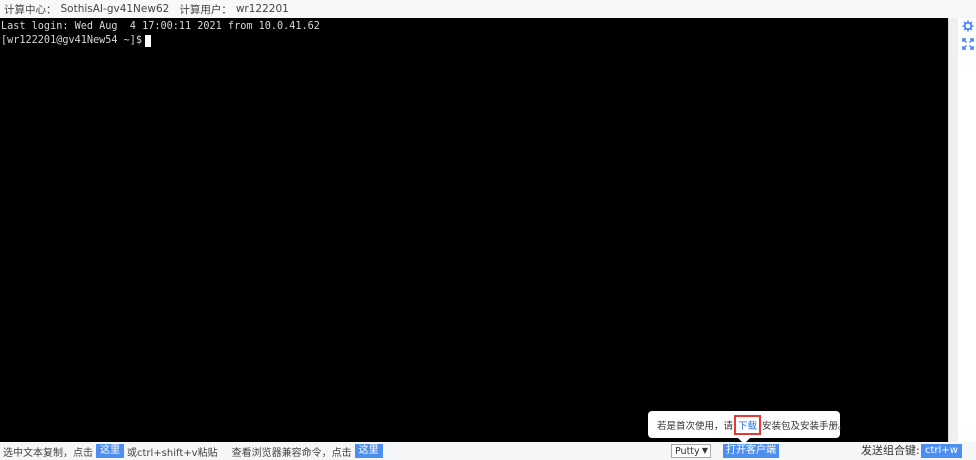 This screenshot has width=976, height=460. I want to click on tooltip-prefix: 若是首次使用，请, so click(695, 426).